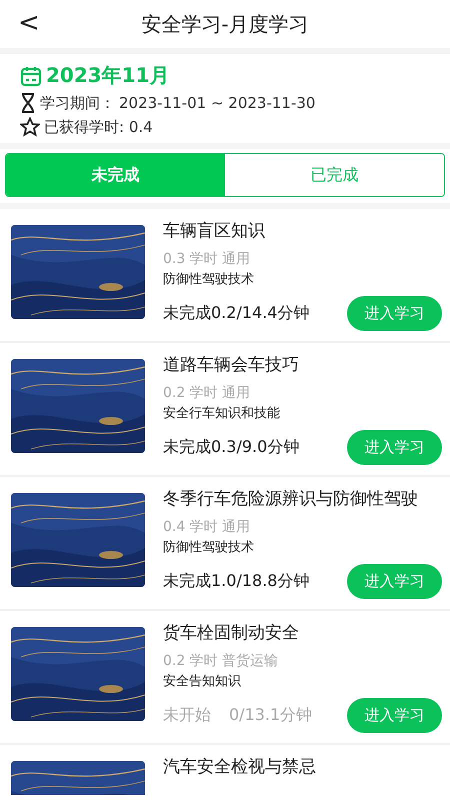  Describe the element at coordinates (231, 633) in the screenshot. I see `course-title: 货车栓固制动安全` at that location.